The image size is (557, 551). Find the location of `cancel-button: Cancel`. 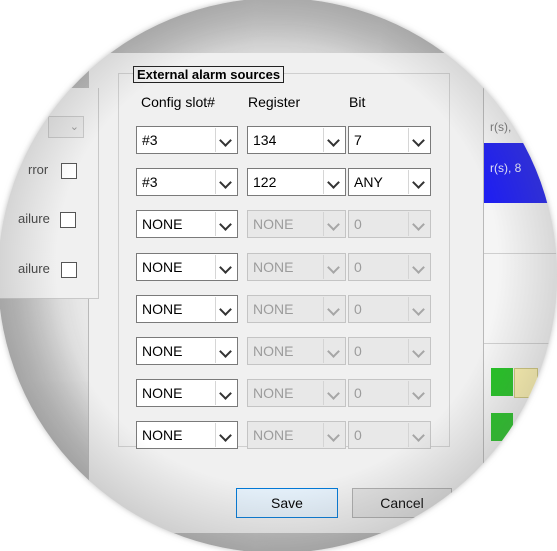

cancel-button: Cancel is located at coordinates (402, 503).